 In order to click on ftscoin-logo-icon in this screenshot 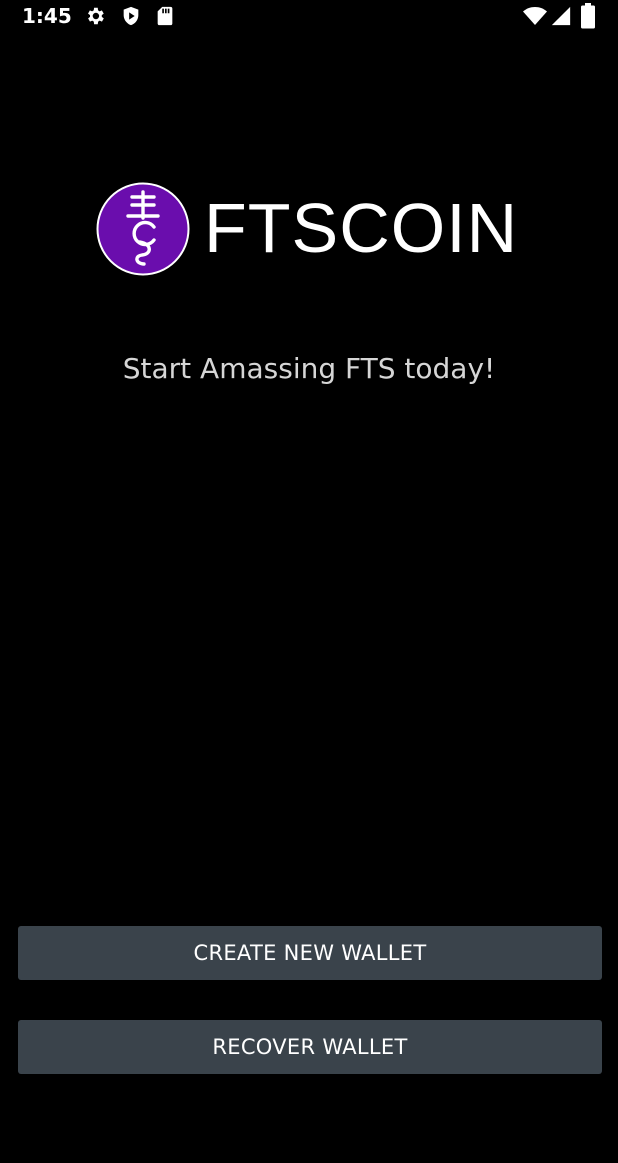, I will do `click(143, 229)`.